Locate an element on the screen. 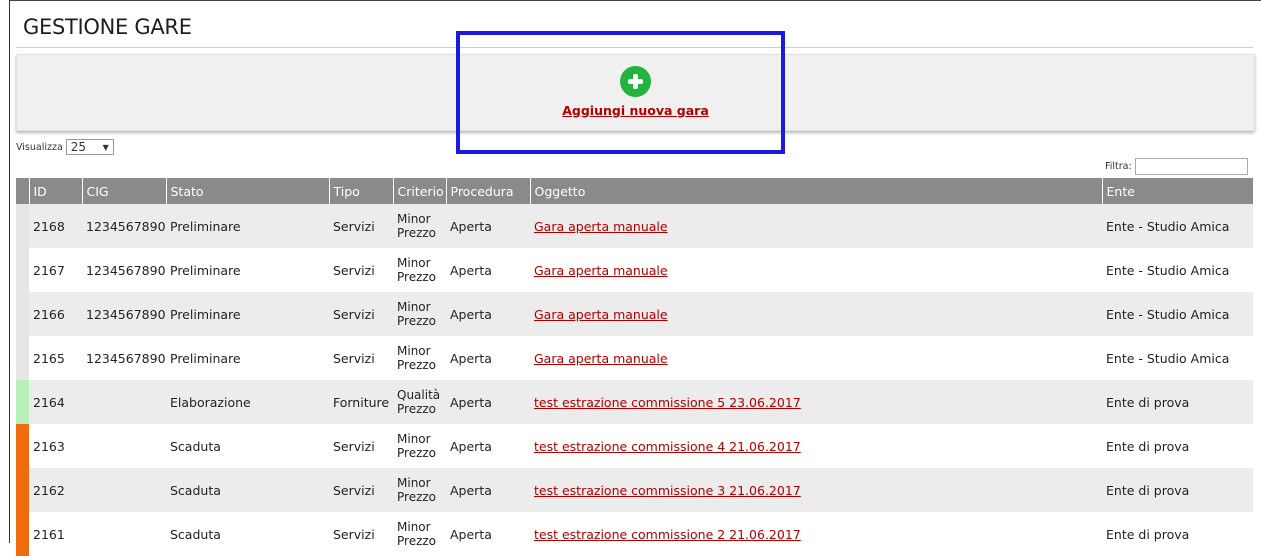 Image resolution: width=1261 pixels, height=556 pixels. action-bar: Aggiungi nuova gara is located at coordinates (635, 92).